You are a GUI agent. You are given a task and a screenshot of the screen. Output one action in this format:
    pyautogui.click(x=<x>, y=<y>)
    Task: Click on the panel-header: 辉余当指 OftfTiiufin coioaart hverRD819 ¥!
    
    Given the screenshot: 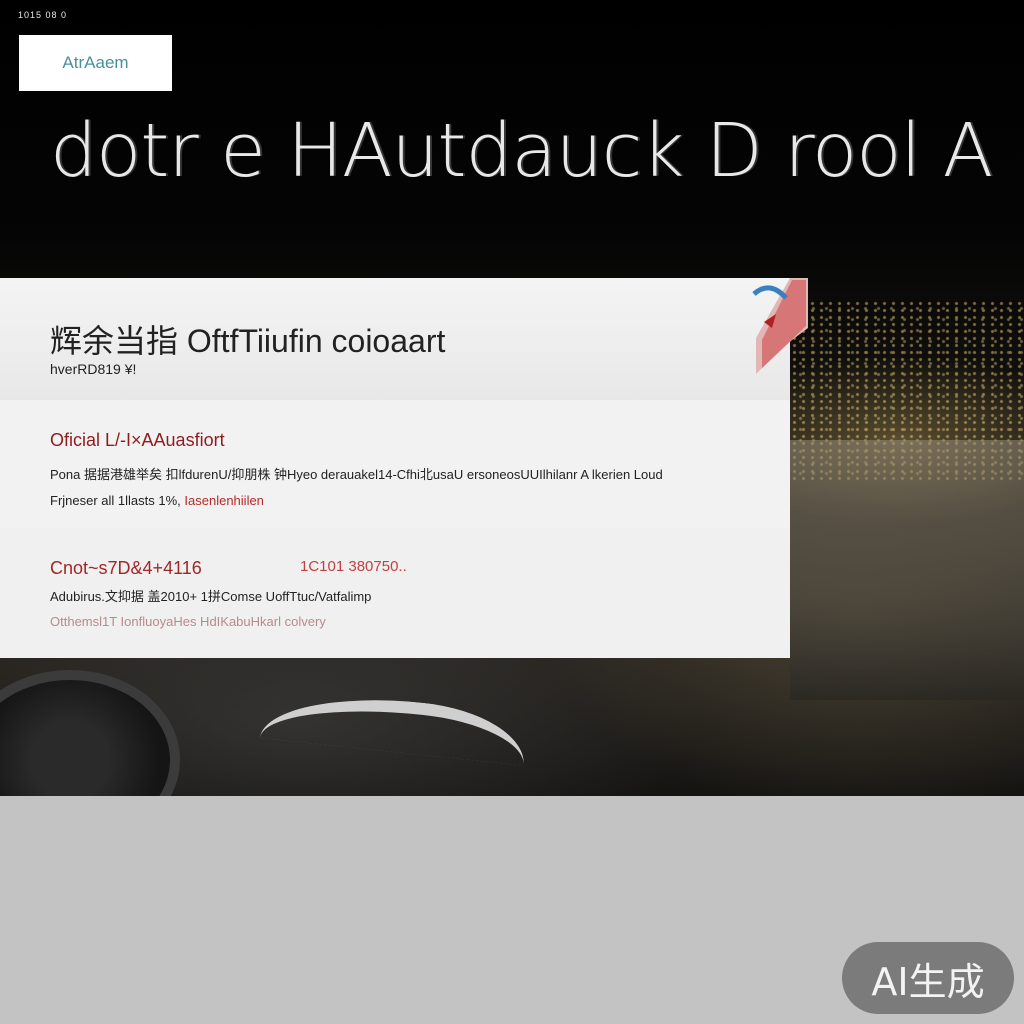 What is the action you would take?
    pyautogui.click(x=395, y=339)
    